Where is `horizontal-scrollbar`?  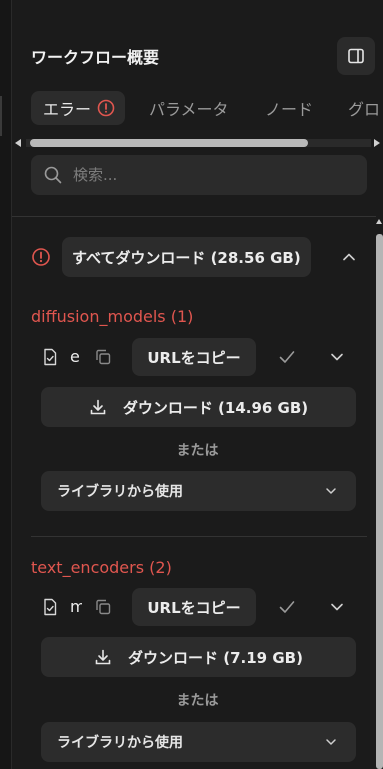 horizontal-scrollbar is located at coordinates (197, 143).